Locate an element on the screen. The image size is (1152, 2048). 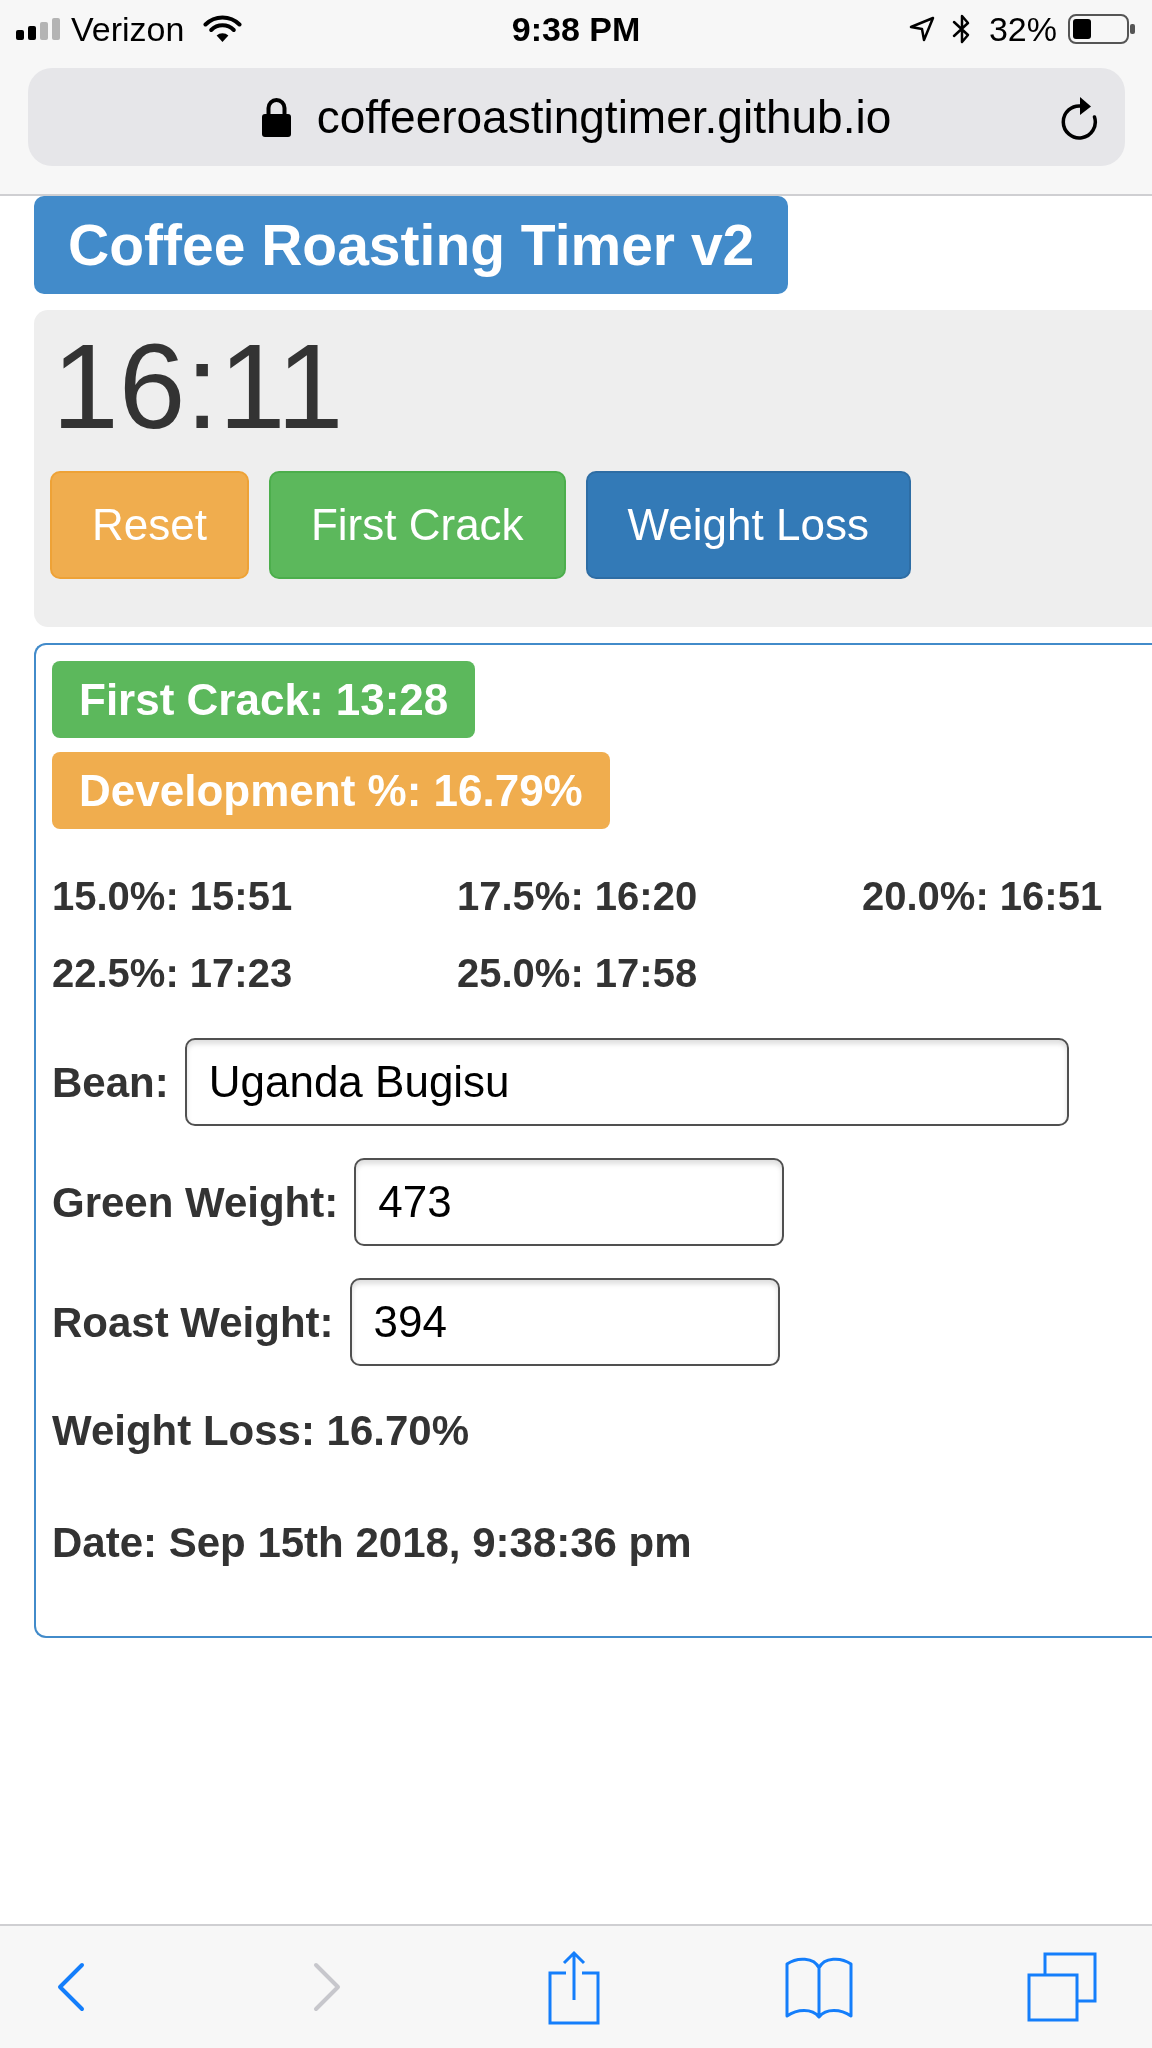
carrier-name: Verizon is located at coordinates (128, 29).